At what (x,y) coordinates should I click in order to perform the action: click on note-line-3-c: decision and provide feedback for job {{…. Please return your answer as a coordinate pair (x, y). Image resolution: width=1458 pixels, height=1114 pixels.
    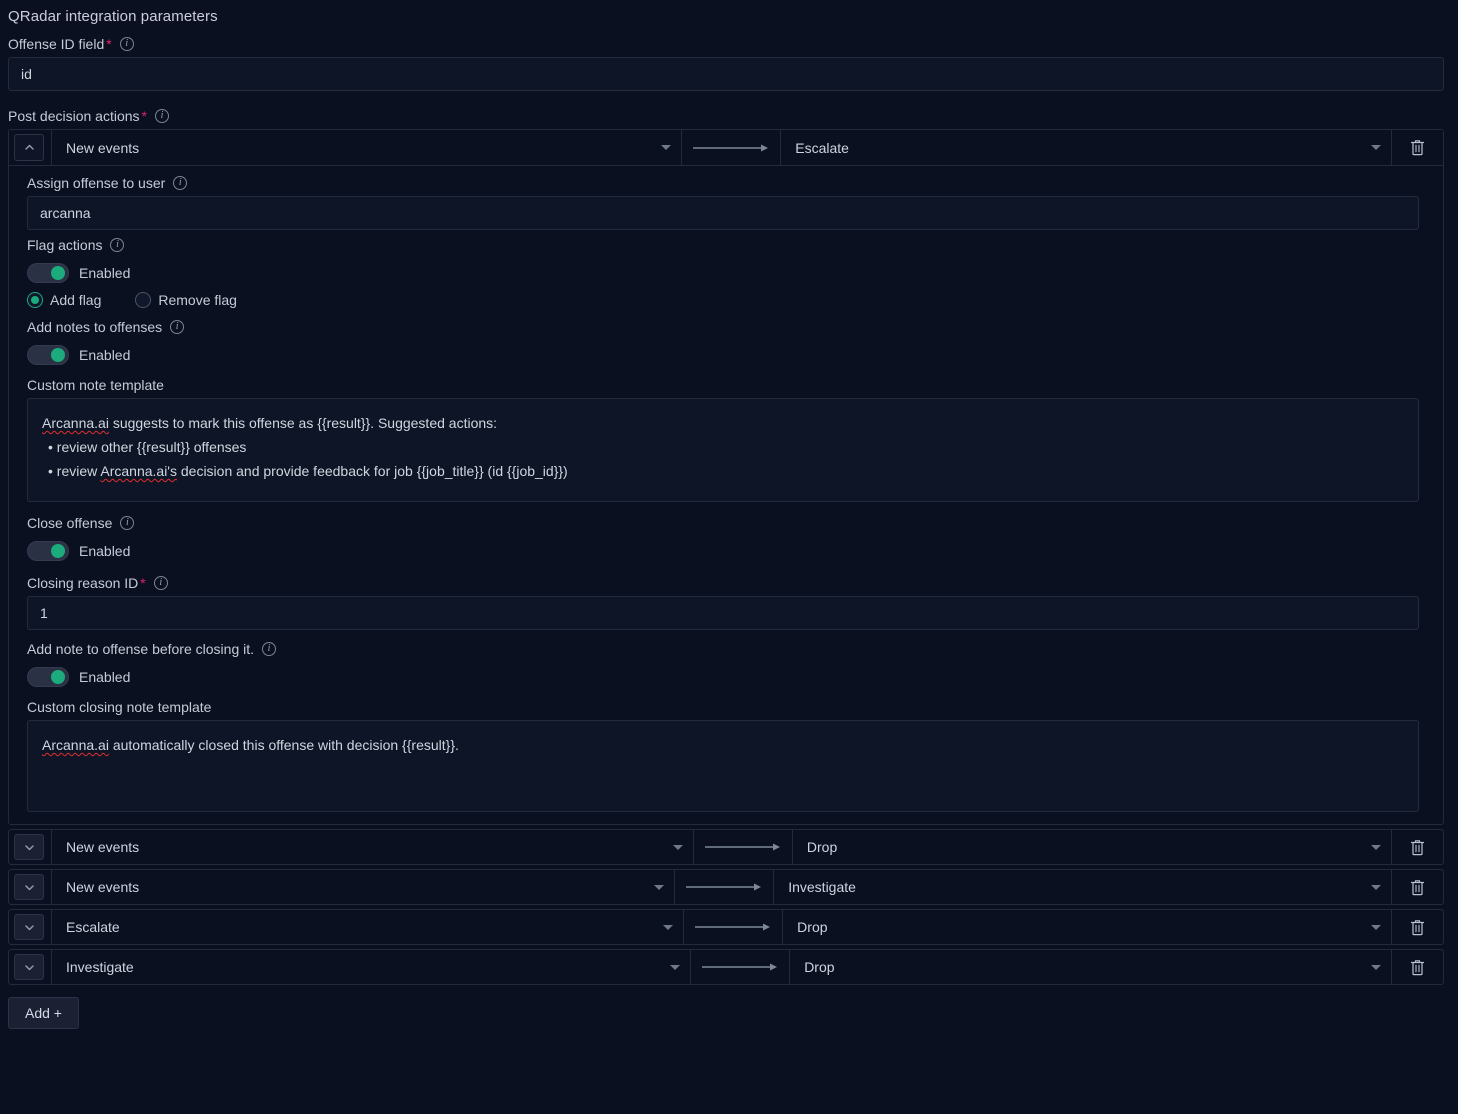
    Looking at the image, I should click on (372, 471).